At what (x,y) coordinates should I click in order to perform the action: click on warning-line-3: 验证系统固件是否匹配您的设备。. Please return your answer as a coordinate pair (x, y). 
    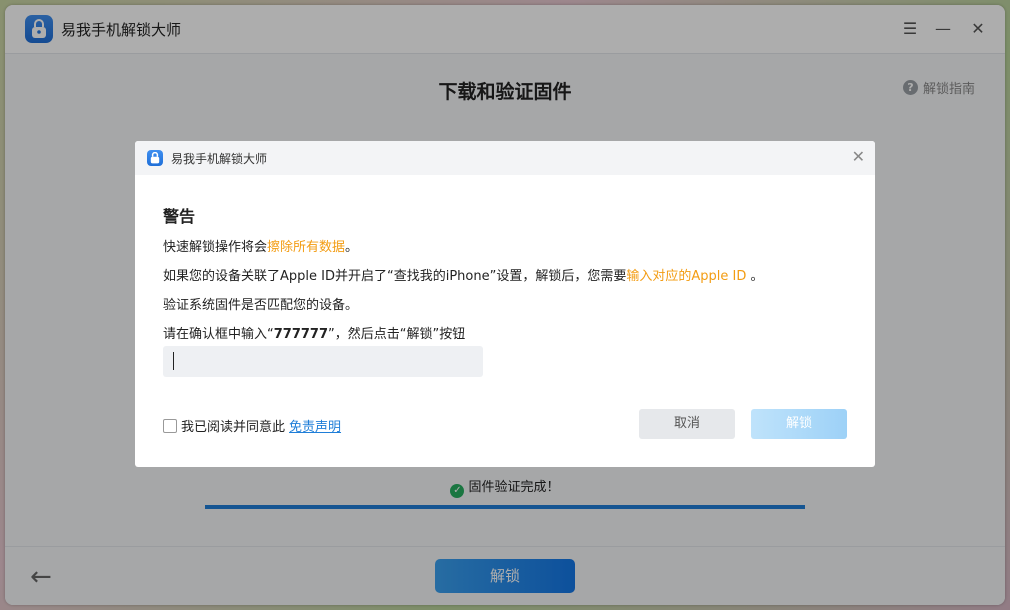
    Looking at the image, I should click on (261, 305).